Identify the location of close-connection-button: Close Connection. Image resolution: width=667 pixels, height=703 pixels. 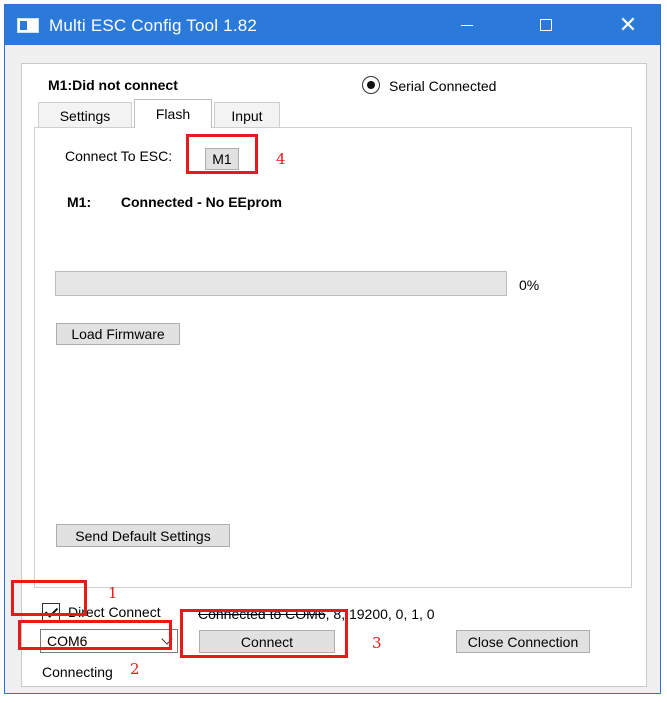
(523, 641).